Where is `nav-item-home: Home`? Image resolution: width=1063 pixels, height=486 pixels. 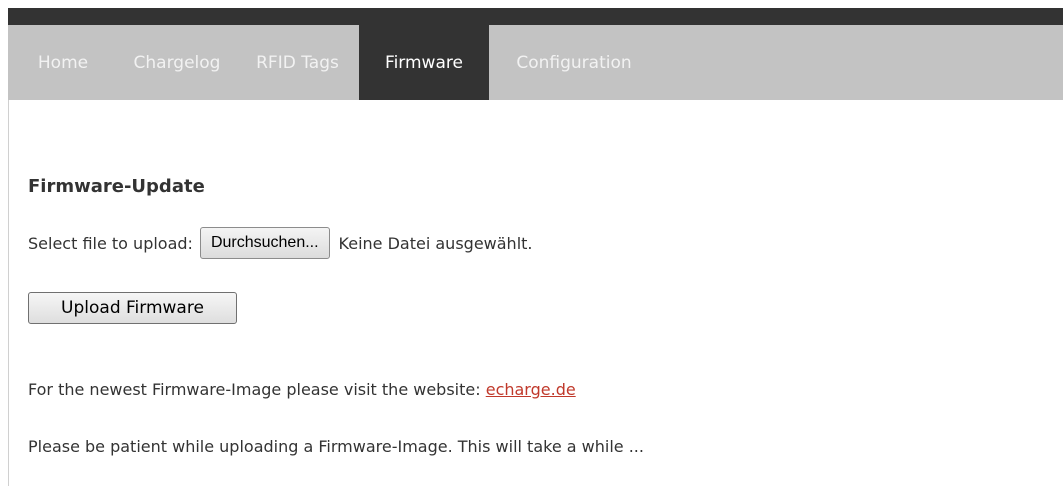 nav-item-home: Home is located at coordinates (63, 62).